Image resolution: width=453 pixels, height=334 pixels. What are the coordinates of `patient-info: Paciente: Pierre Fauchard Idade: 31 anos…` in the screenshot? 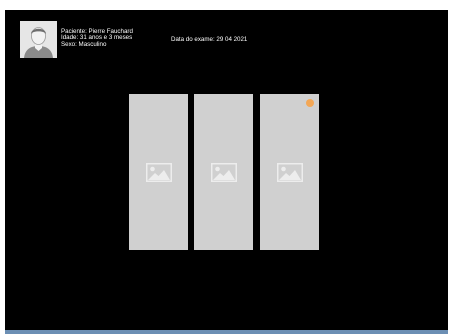 It's located at (97, 38).